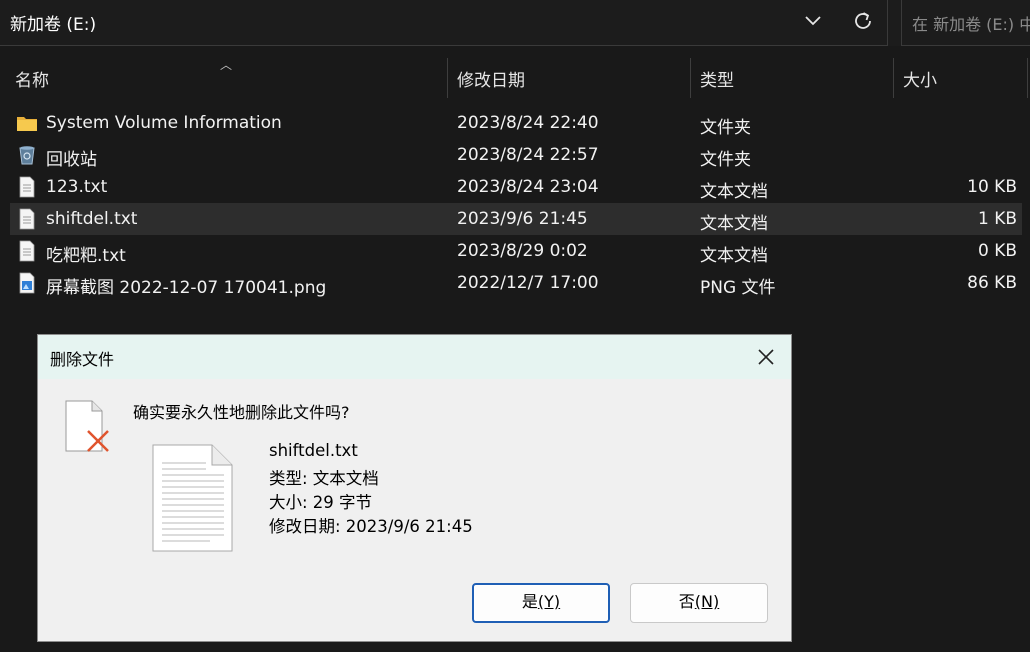  What do you see at coordinates (77, 187) in the screenshot?
I see `file-name: 123.txt` at bounding box center [77, 187].